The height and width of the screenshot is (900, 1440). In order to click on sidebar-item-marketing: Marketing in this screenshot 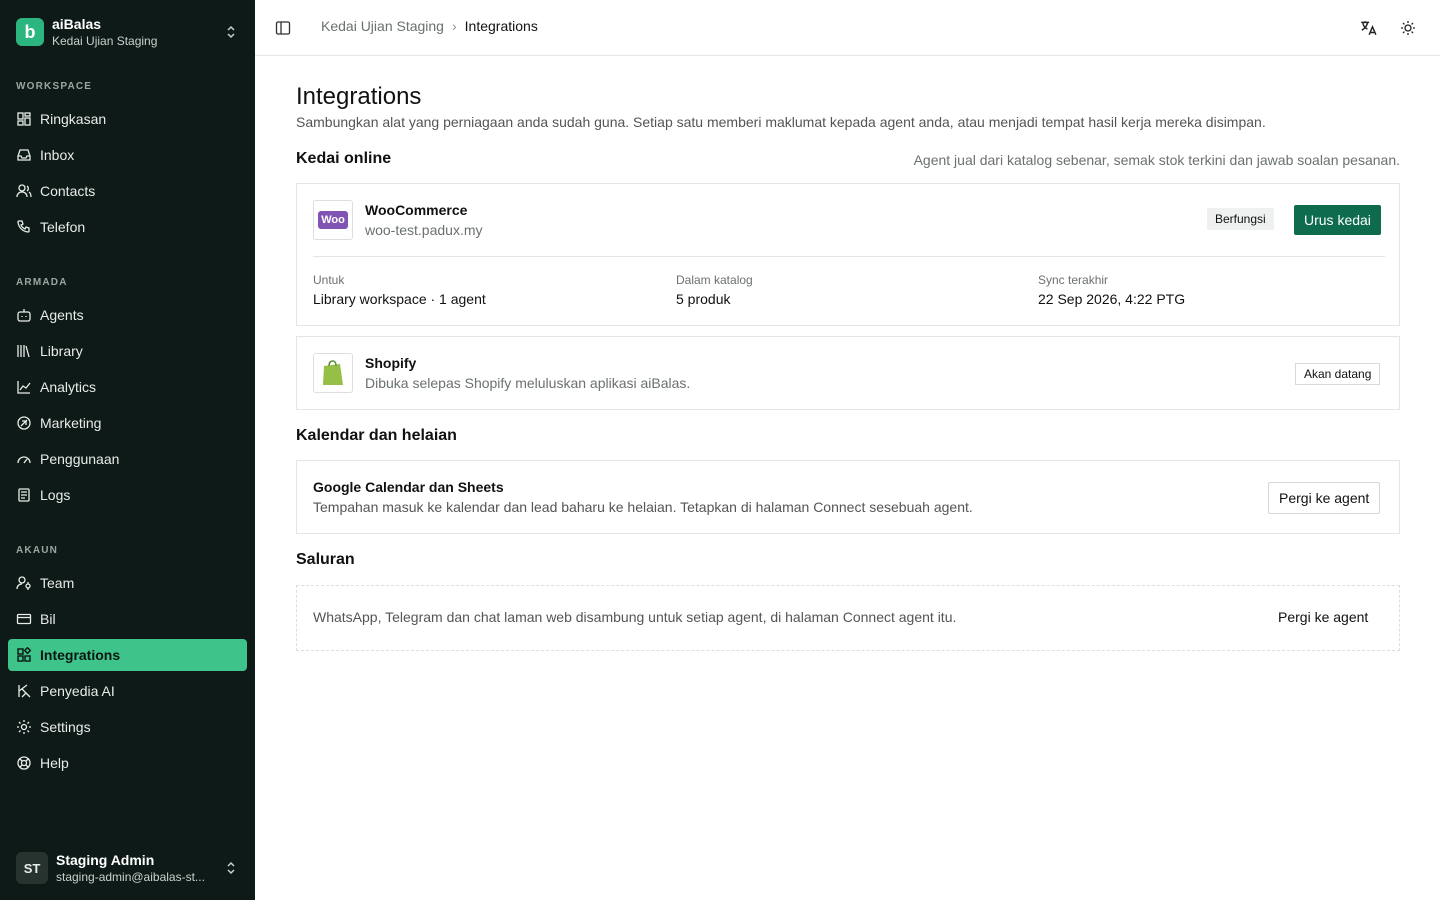, I will do `click(127, 423)`.